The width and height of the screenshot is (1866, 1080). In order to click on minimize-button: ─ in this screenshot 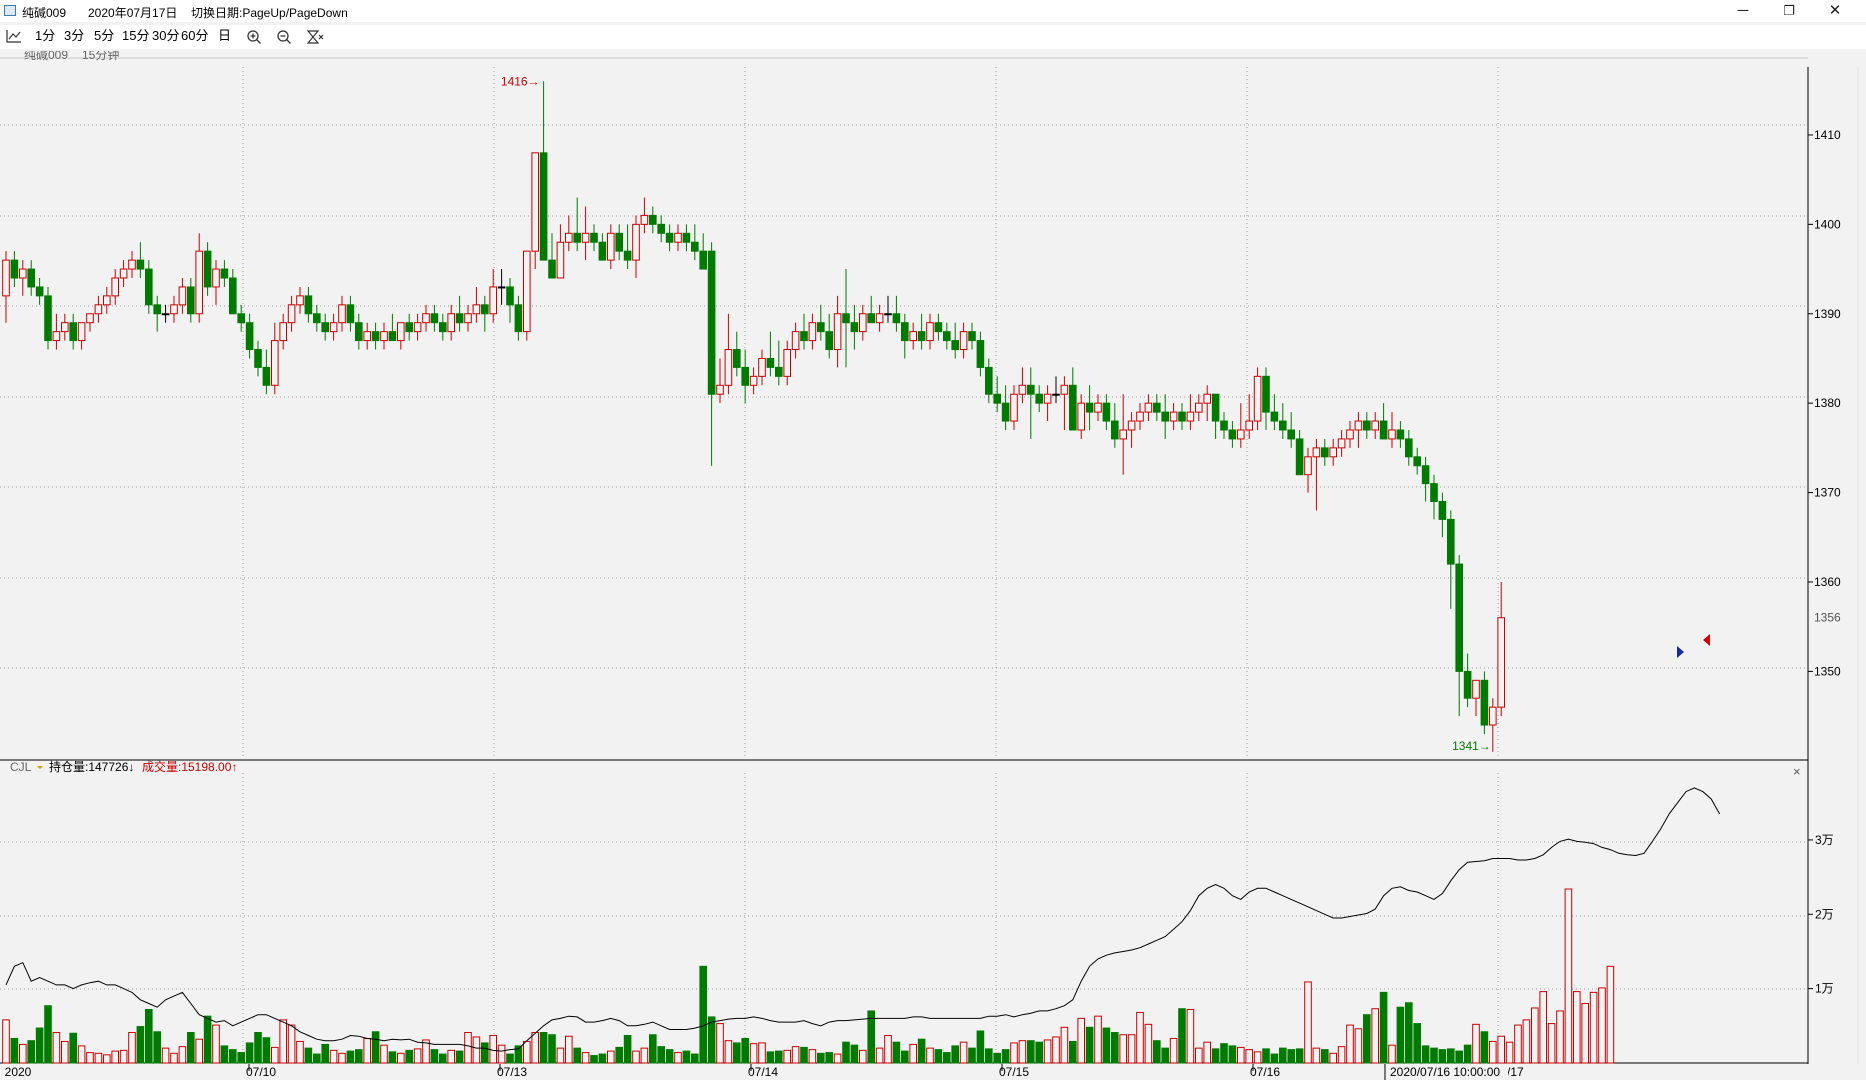, I will do `click(1743, 11)`.